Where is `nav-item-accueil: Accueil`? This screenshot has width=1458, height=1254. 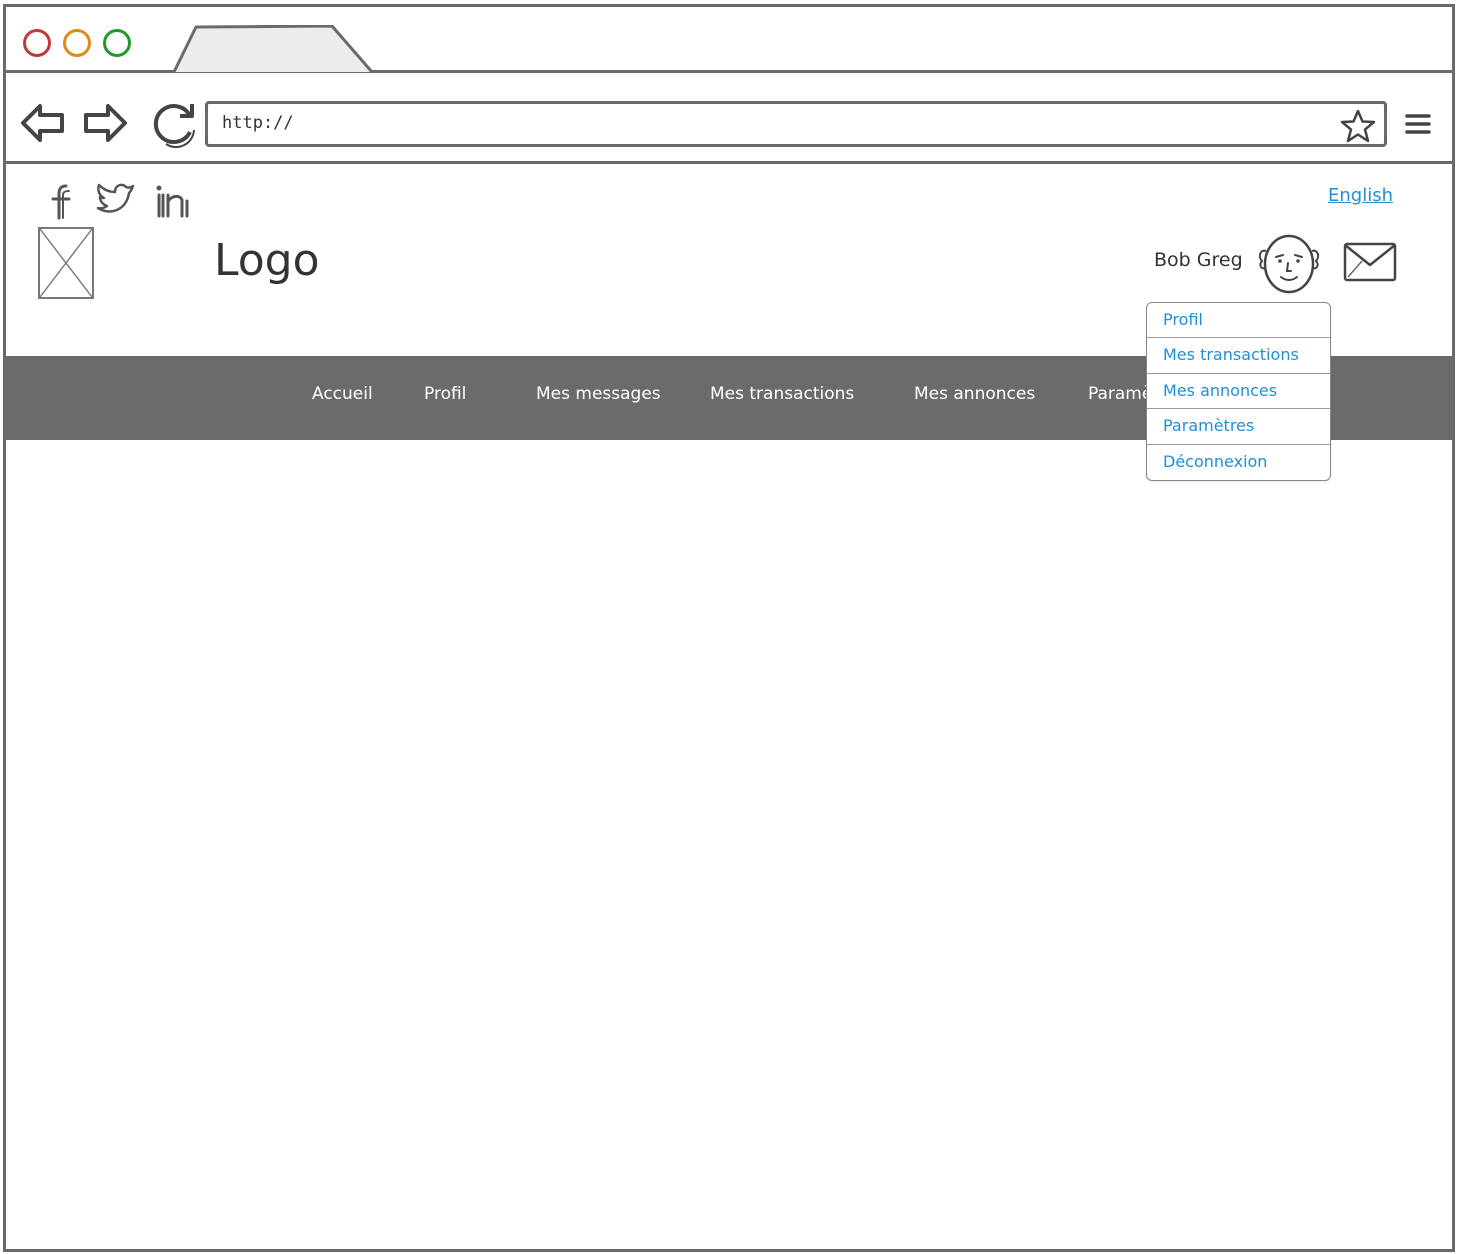 nav-item-accueil: Accueil is located at coordinates (342, 394).